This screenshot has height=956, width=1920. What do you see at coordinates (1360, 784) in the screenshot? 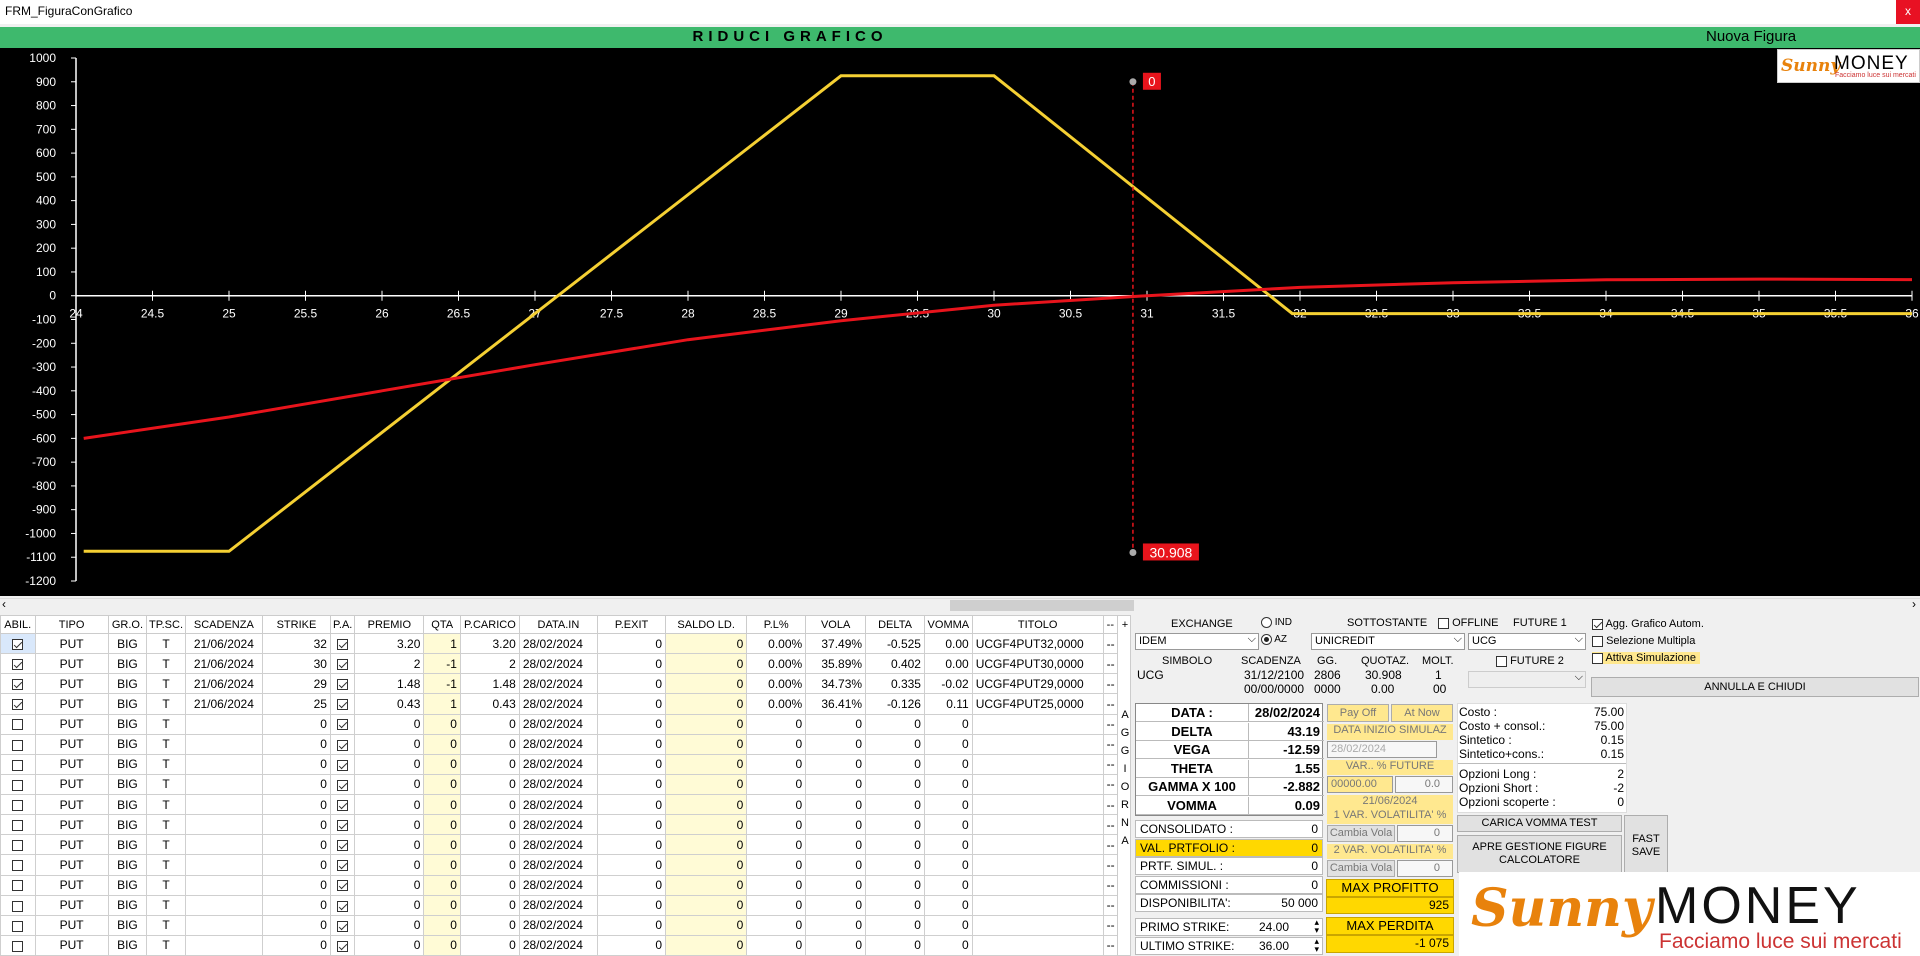
I see `future-value-input: 00000.00` at bounding box center [1360, 784].